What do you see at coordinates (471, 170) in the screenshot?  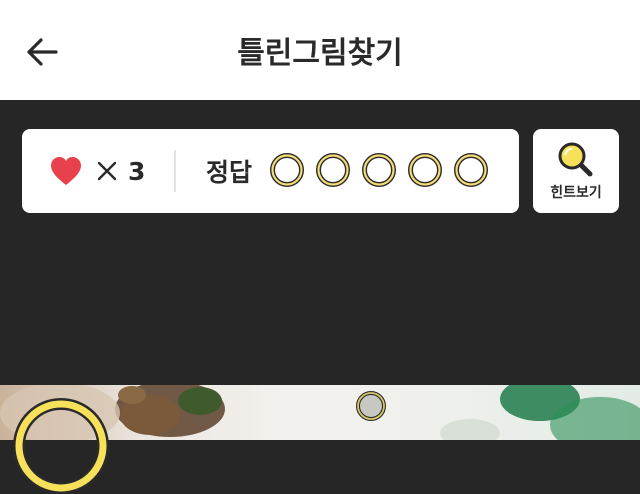 I see `answer-slot-5-empty-ring-icon` at bounding box center [471, 170].